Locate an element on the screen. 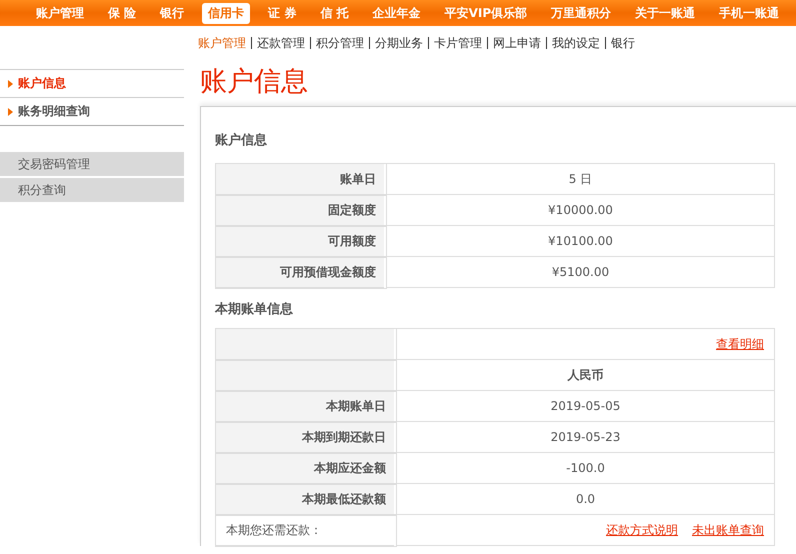 The height and width of the screenshot is (554, 796). sub-nav-link: 还款管理 is located at coordinates (281, 43).